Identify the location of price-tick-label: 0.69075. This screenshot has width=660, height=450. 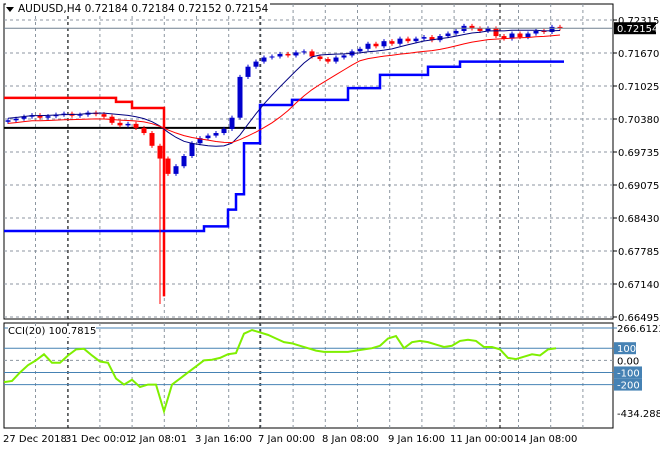
(638, 186).